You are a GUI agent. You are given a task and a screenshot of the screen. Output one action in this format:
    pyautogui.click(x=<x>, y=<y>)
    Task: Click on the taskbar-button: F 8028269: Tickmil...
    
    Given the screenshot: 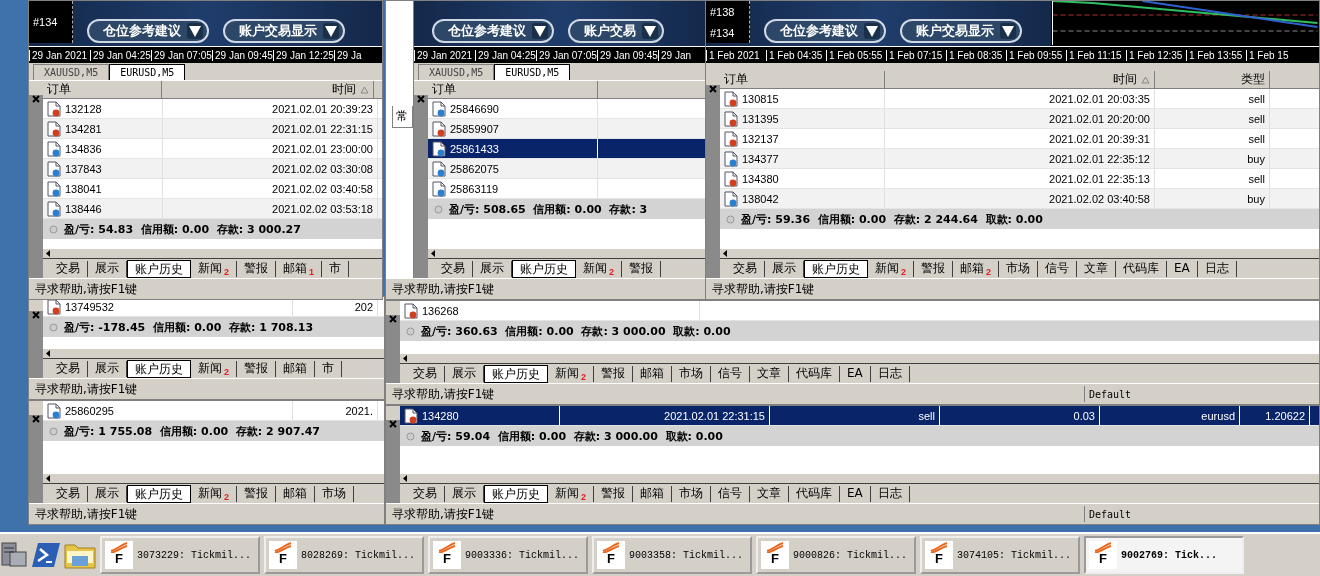 What is the action you would take?
    pyautogui.click(x=344, y=555)
    